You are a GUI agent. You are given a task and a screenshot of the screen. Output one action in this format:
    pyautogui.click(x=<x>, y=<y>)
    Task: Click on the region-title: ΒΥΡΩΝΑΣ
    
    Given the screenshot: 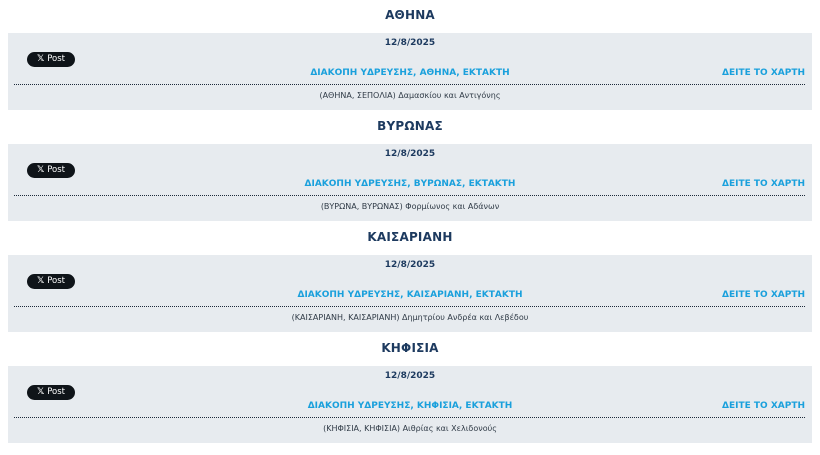 What is the action you would take?
    pyautogui.click(x=410, y=126)
    